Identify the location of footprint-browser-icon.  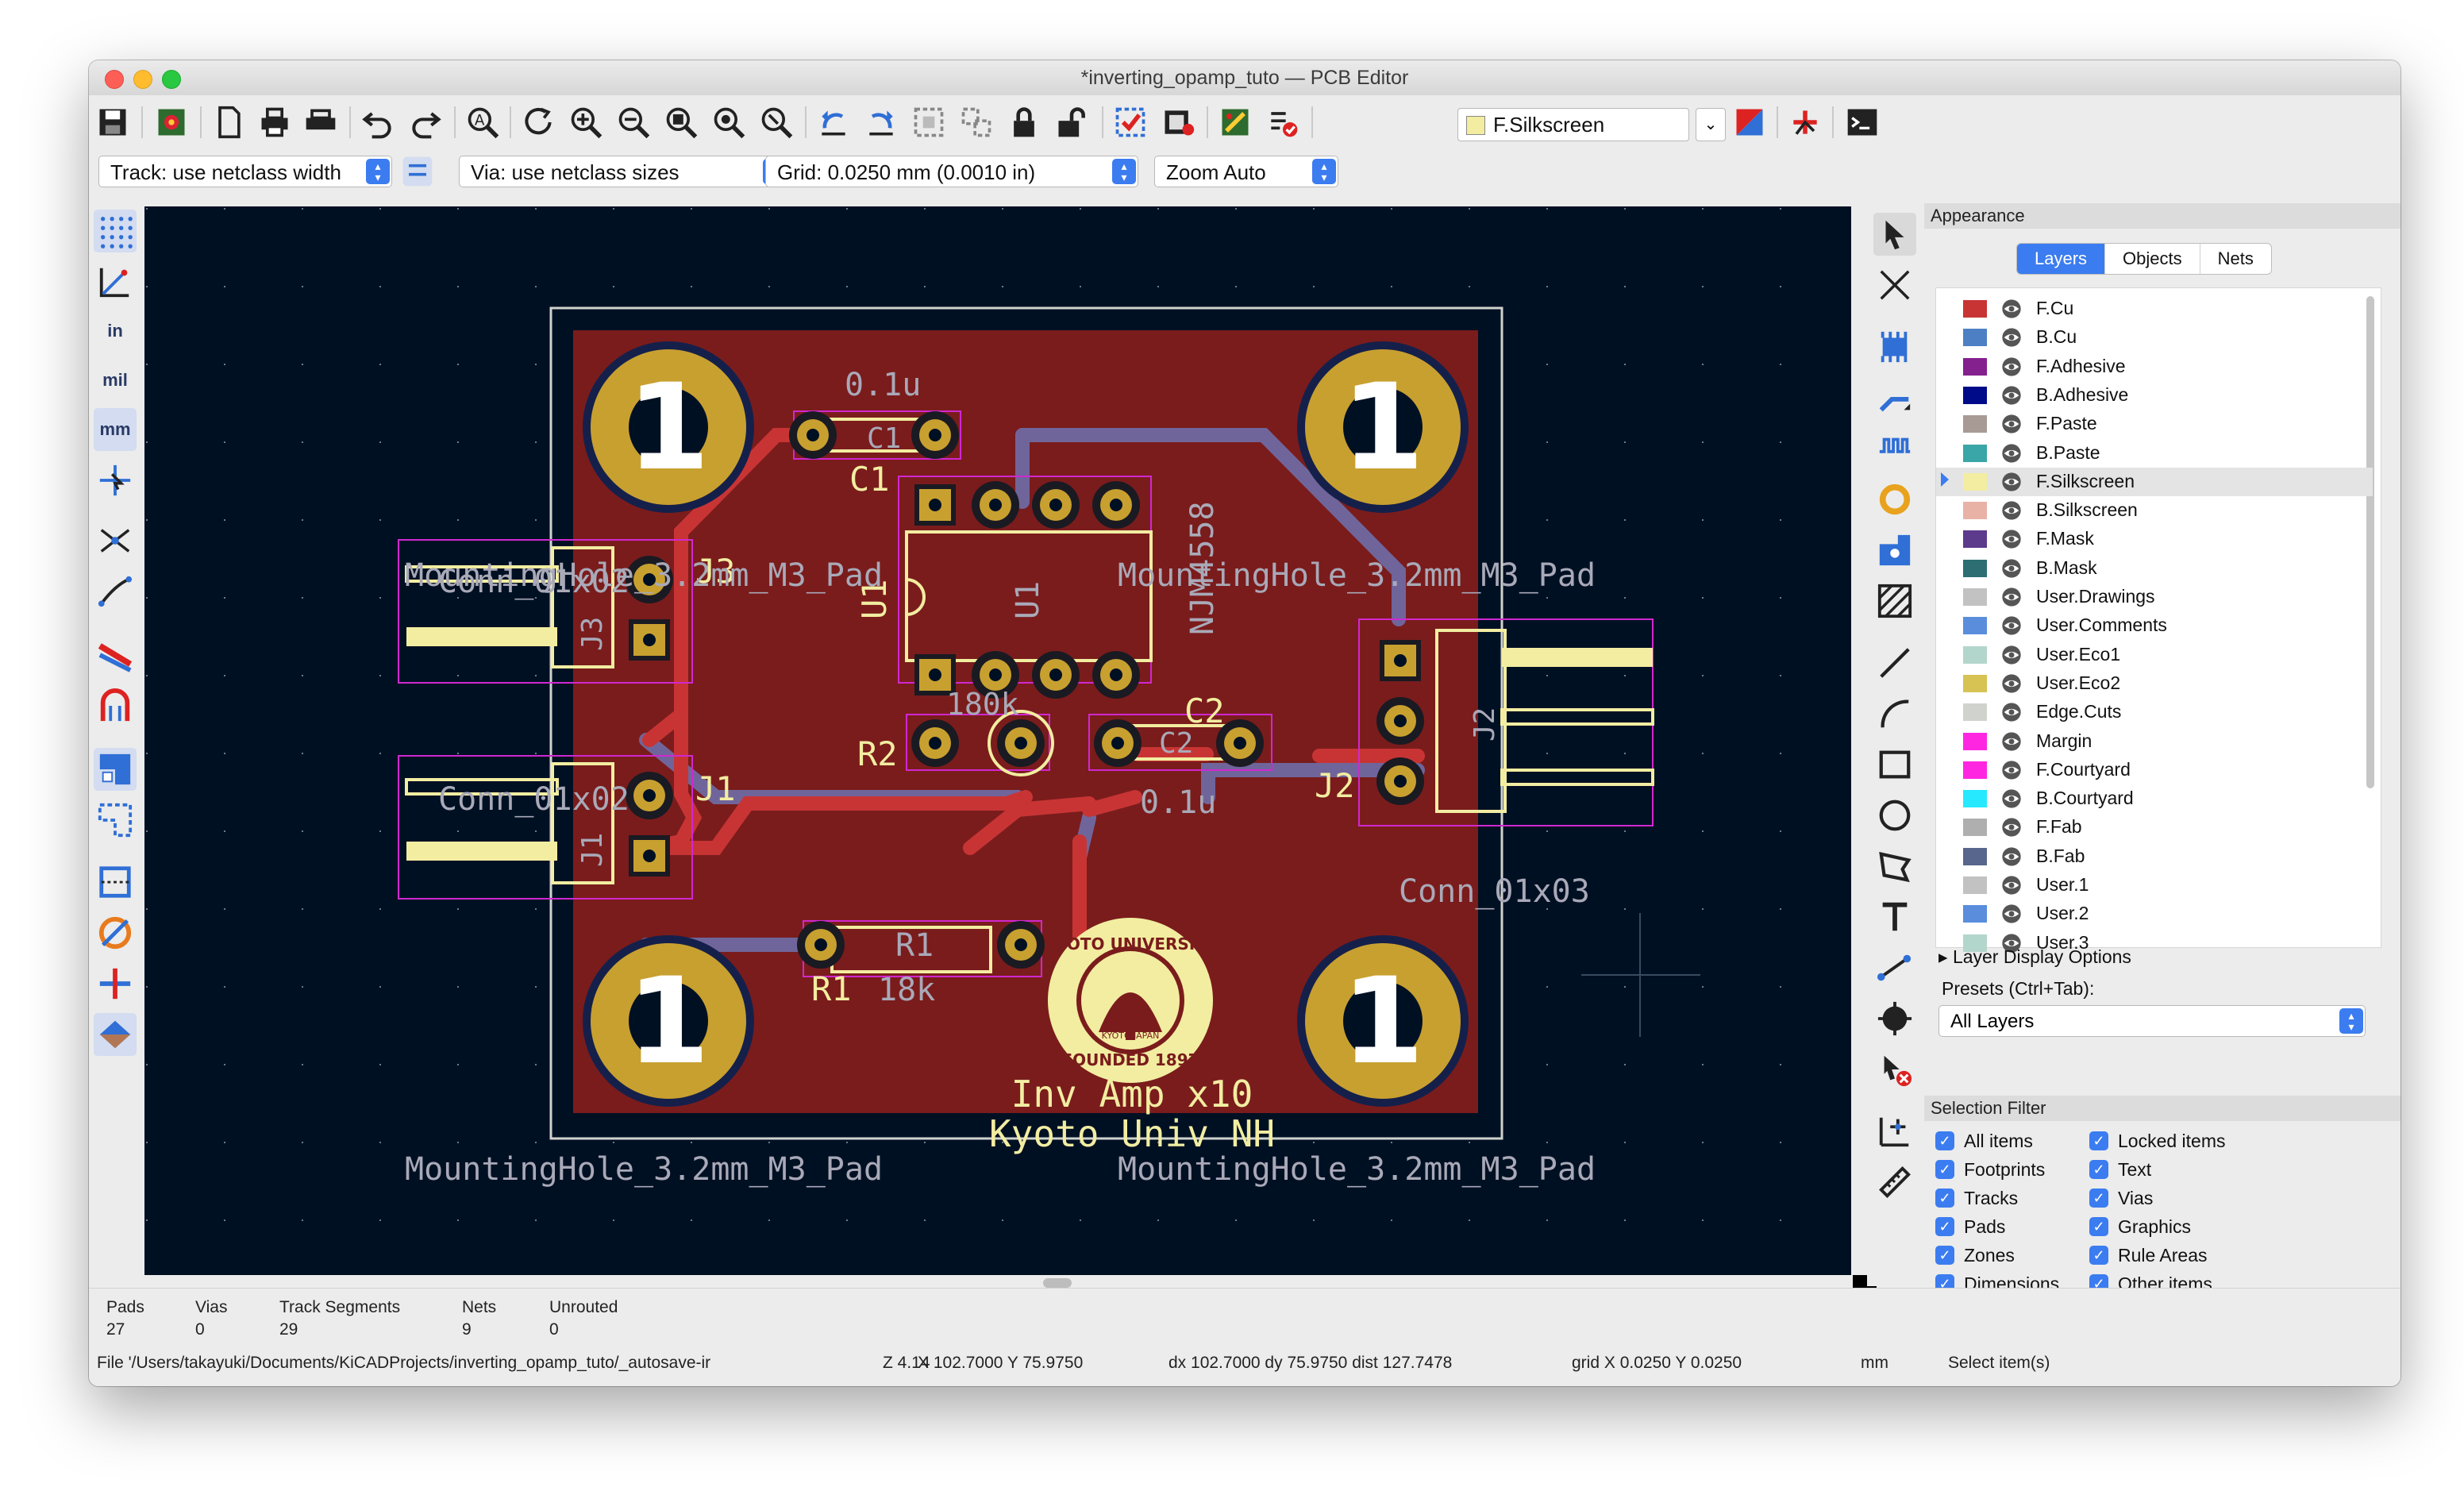
(1178, 122).